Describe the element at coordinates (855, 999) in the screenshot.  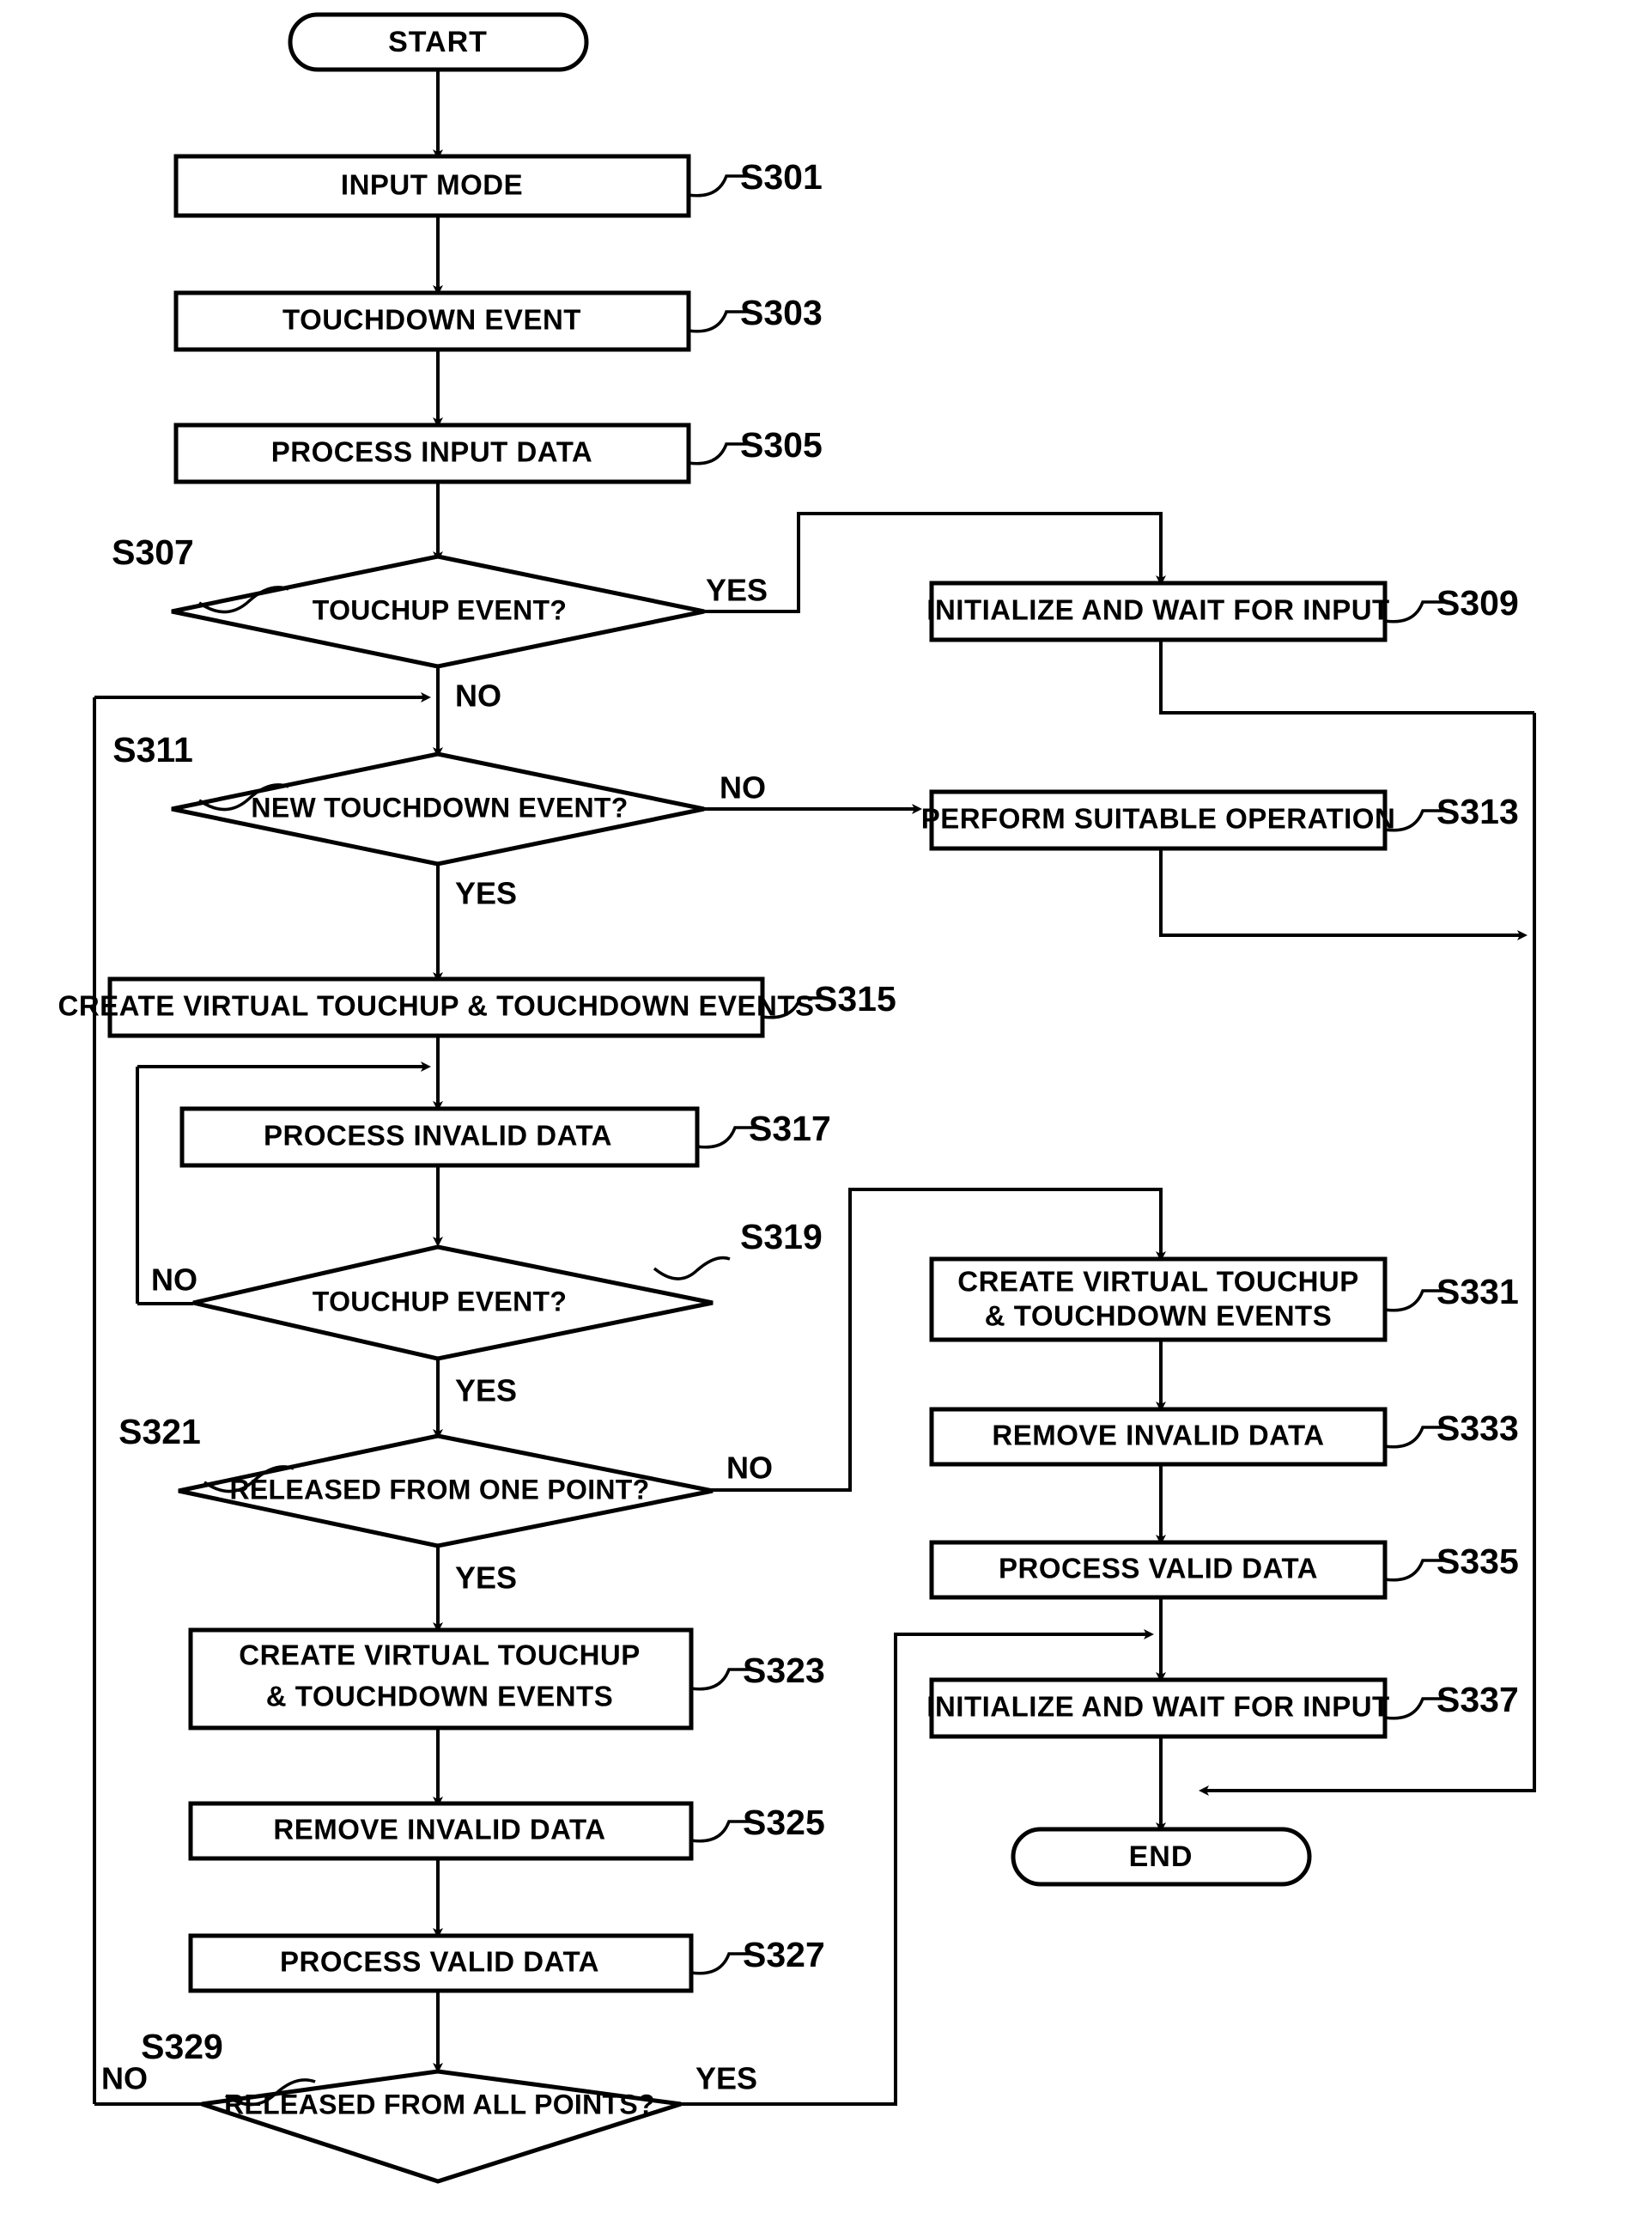
I see `s315-step-ref: S315` at that location.